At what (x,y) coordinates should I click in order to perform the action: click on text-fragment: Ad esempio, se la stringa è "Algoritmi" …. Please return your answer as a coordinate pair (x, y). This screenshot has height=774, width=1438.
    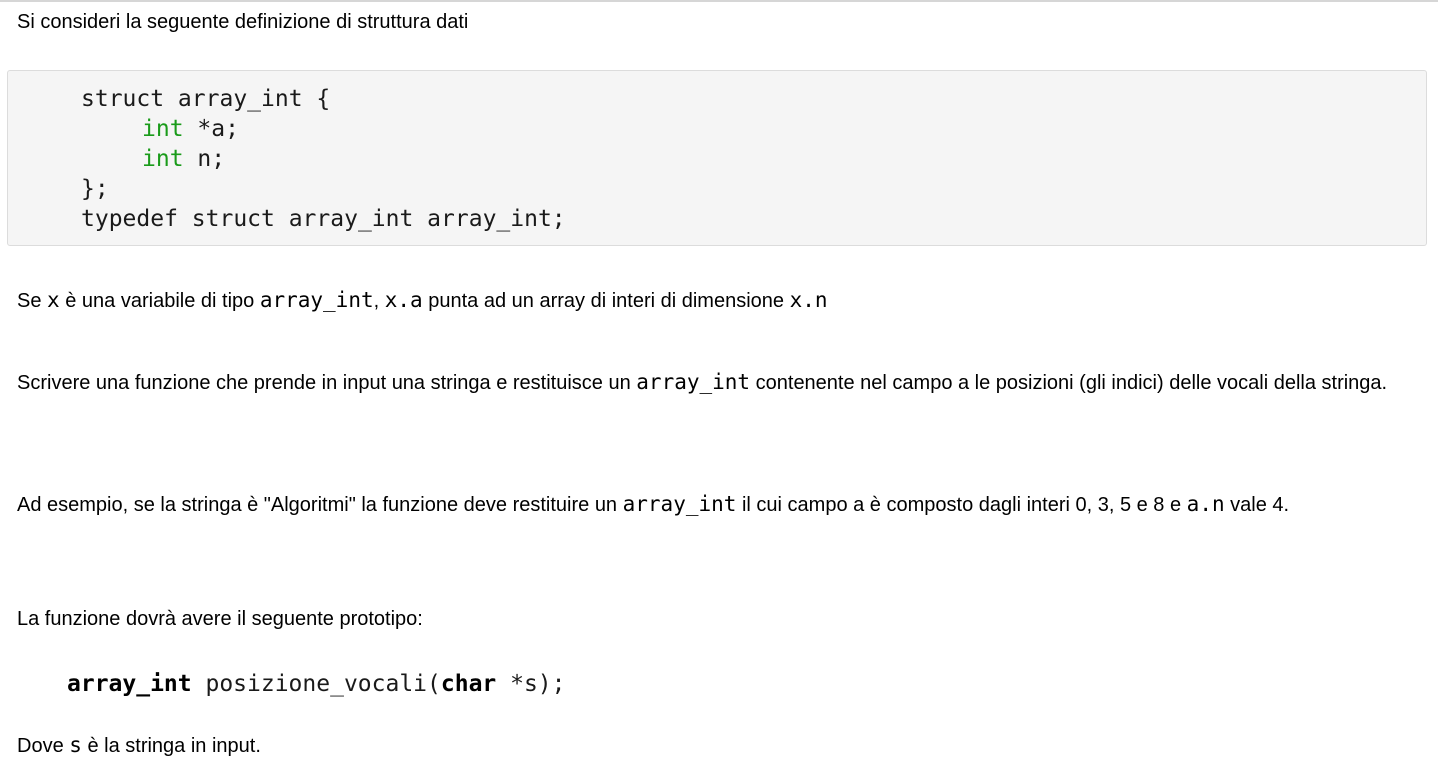
    Looking at the image, I should click on (320, 505).